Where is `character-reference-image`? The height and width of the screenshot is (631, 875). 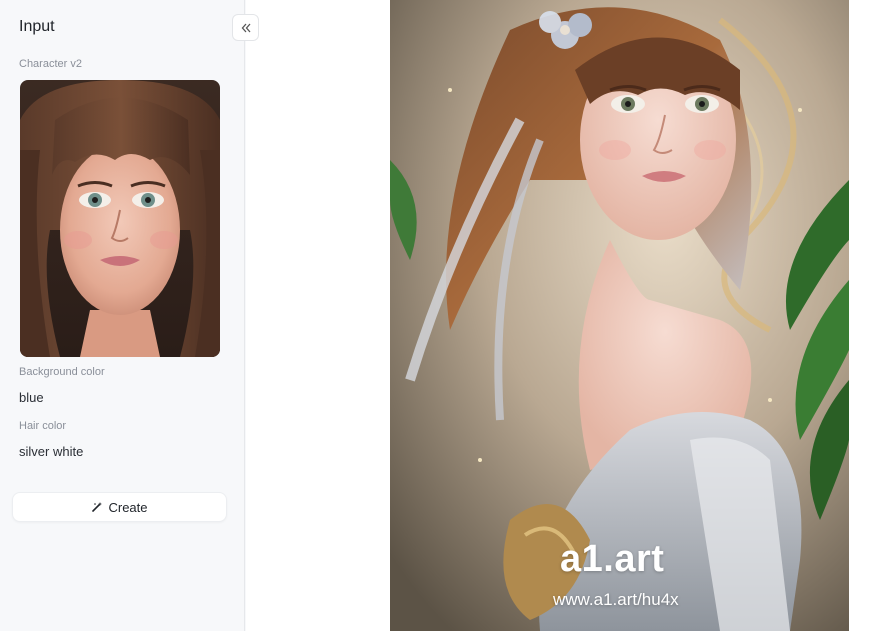
character-reference-image is located at coordinates (120, 218).